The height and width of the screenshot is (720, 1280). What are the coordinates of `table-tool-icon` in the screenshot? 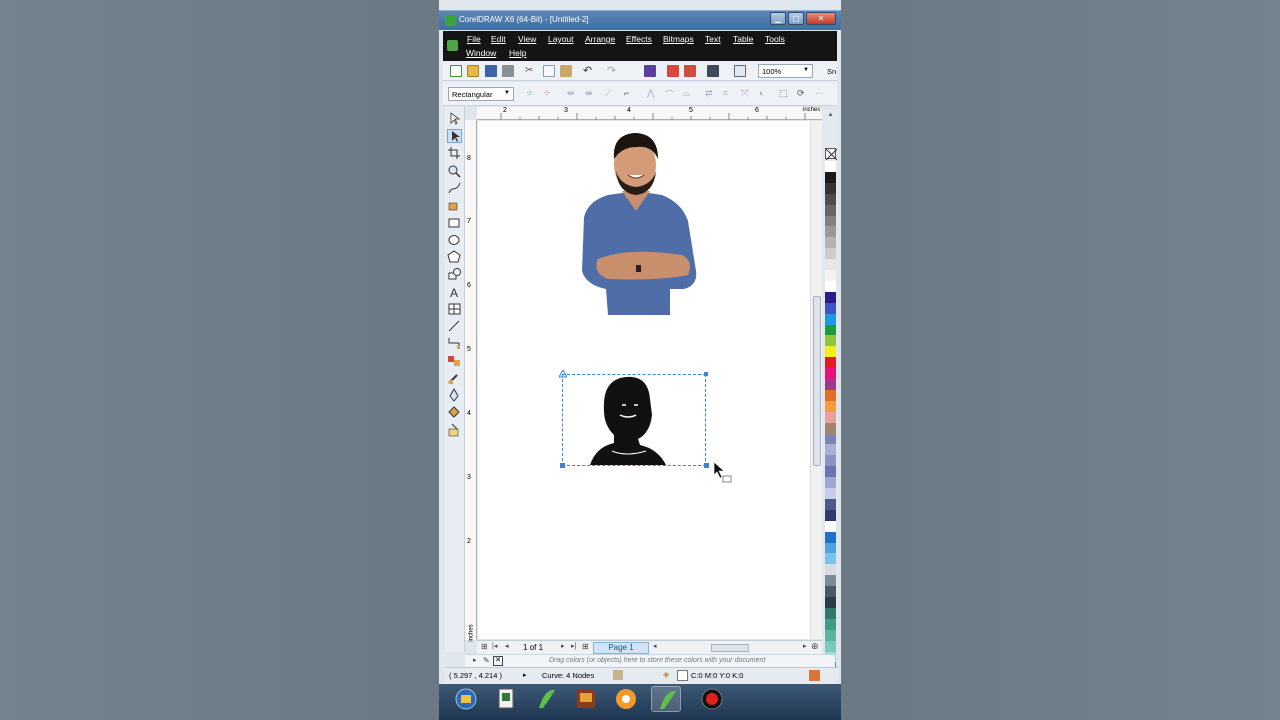 It's located at (454, 309).